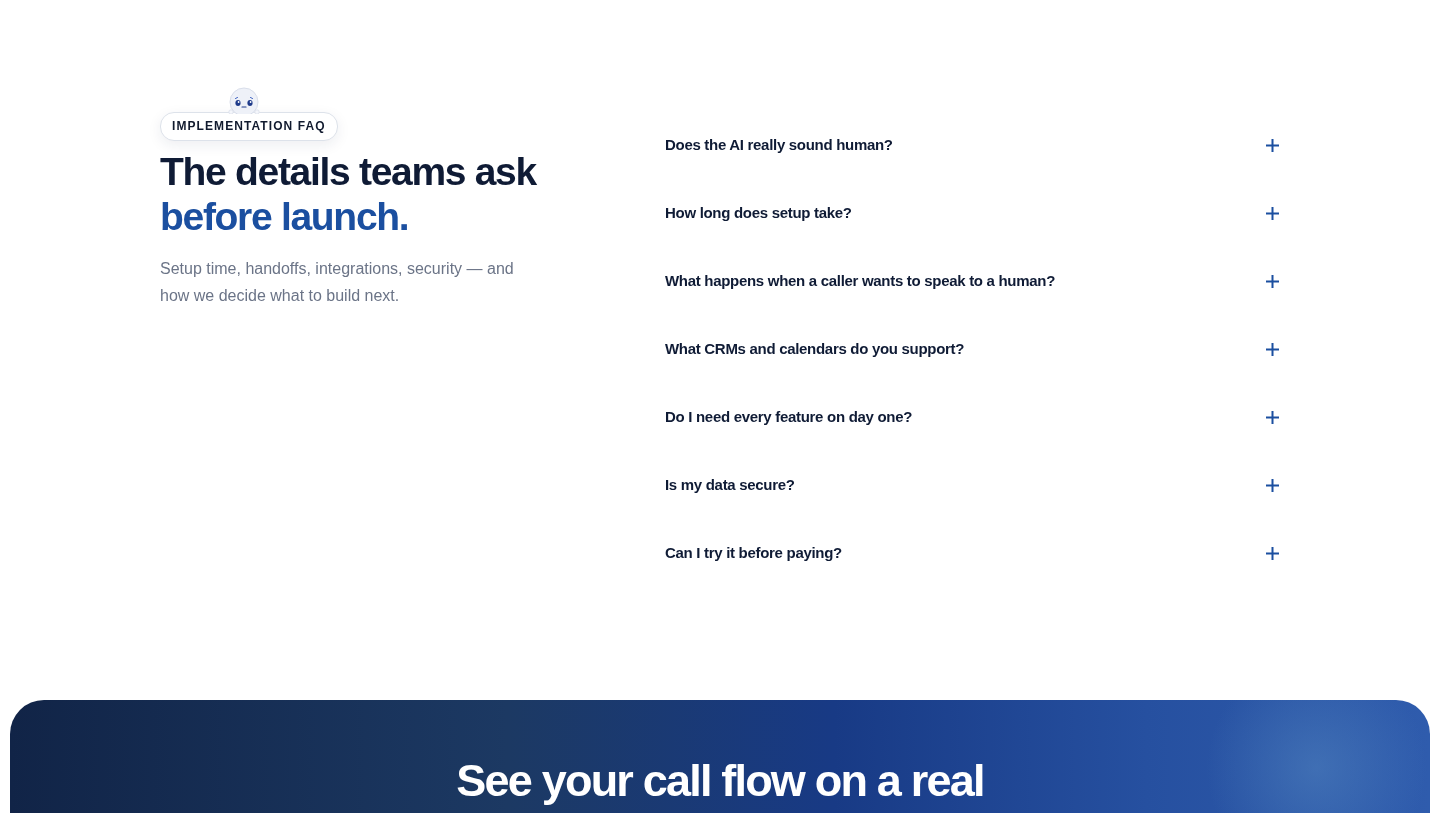 The width and height of the screenshot is (1440, 813). I want to click on faq-question: Is my data secure?, so click(972, 485).